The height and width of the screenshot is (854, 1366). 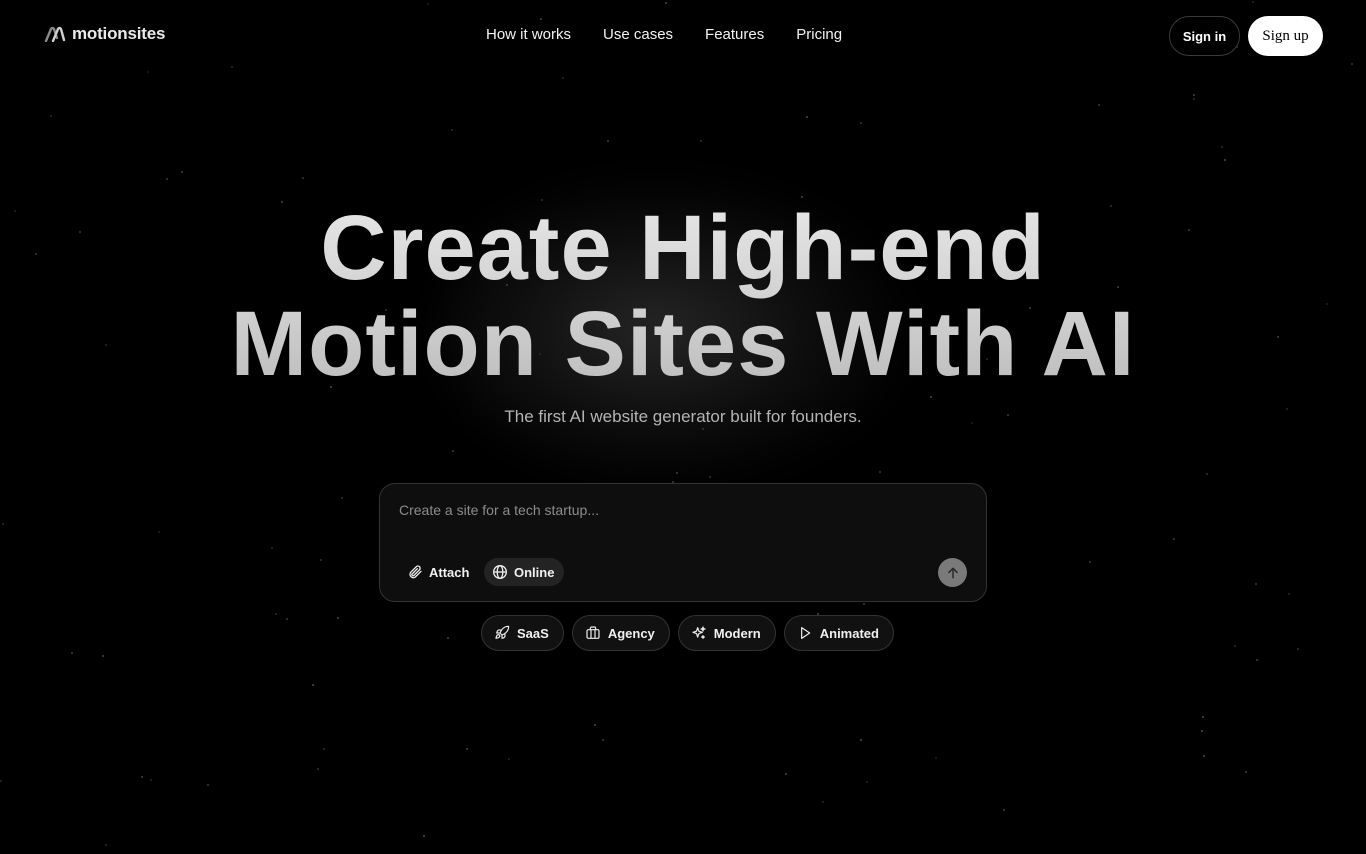 I want to click on nav-link-how-it-works: How it works, so click(x=528, y=34).